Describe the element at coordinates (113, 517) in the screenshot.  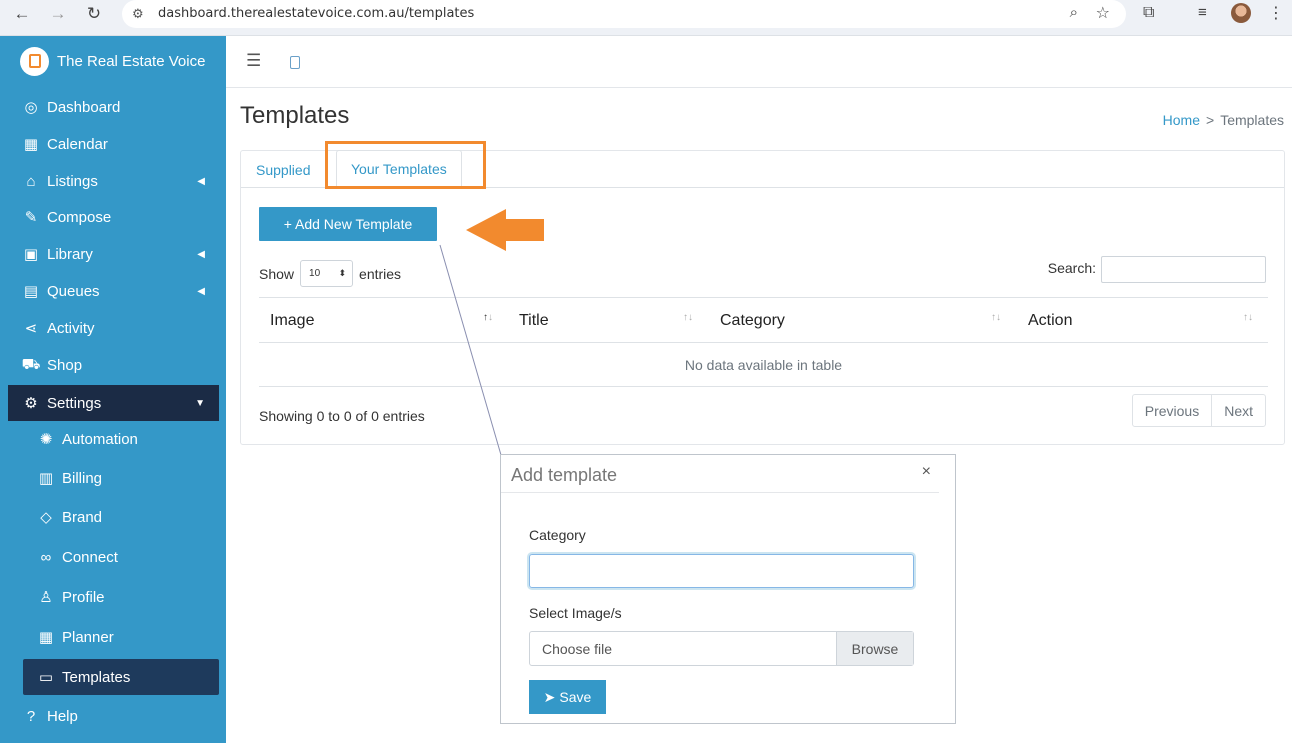
I see `sidebar-item-brand: ◇ Brand` at that location.